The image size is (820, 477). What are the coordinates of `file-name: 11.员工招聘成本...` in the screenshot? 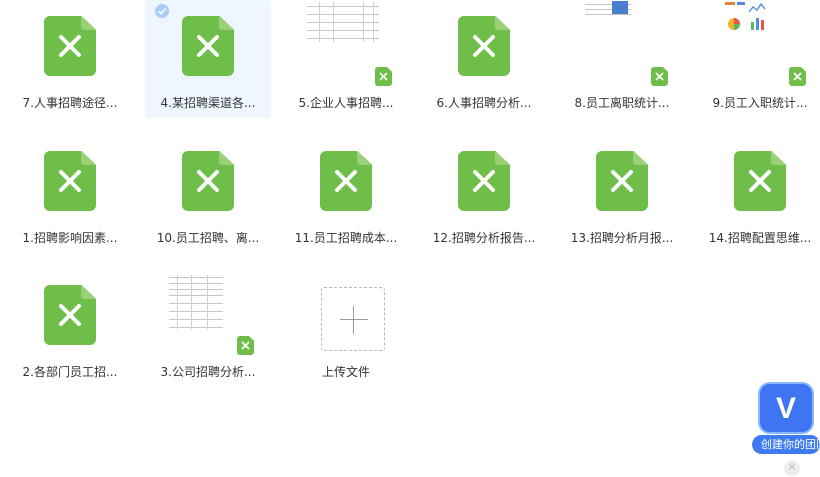 It's located at (346, 238).